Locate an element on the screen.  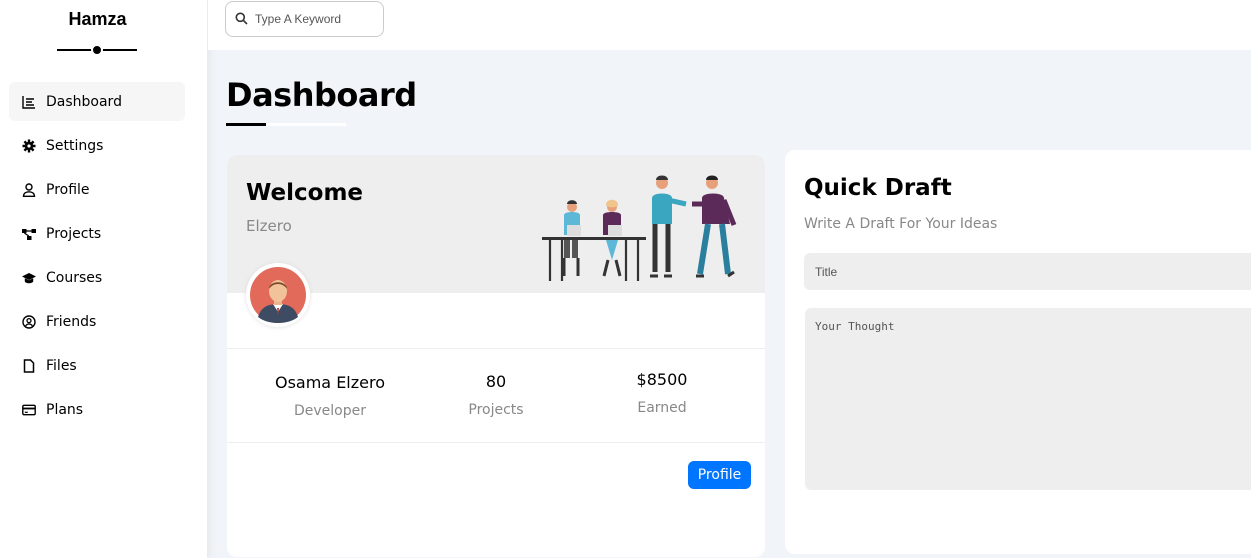
sidebar-item-friends: Friends is located at coordinates (97, 321).